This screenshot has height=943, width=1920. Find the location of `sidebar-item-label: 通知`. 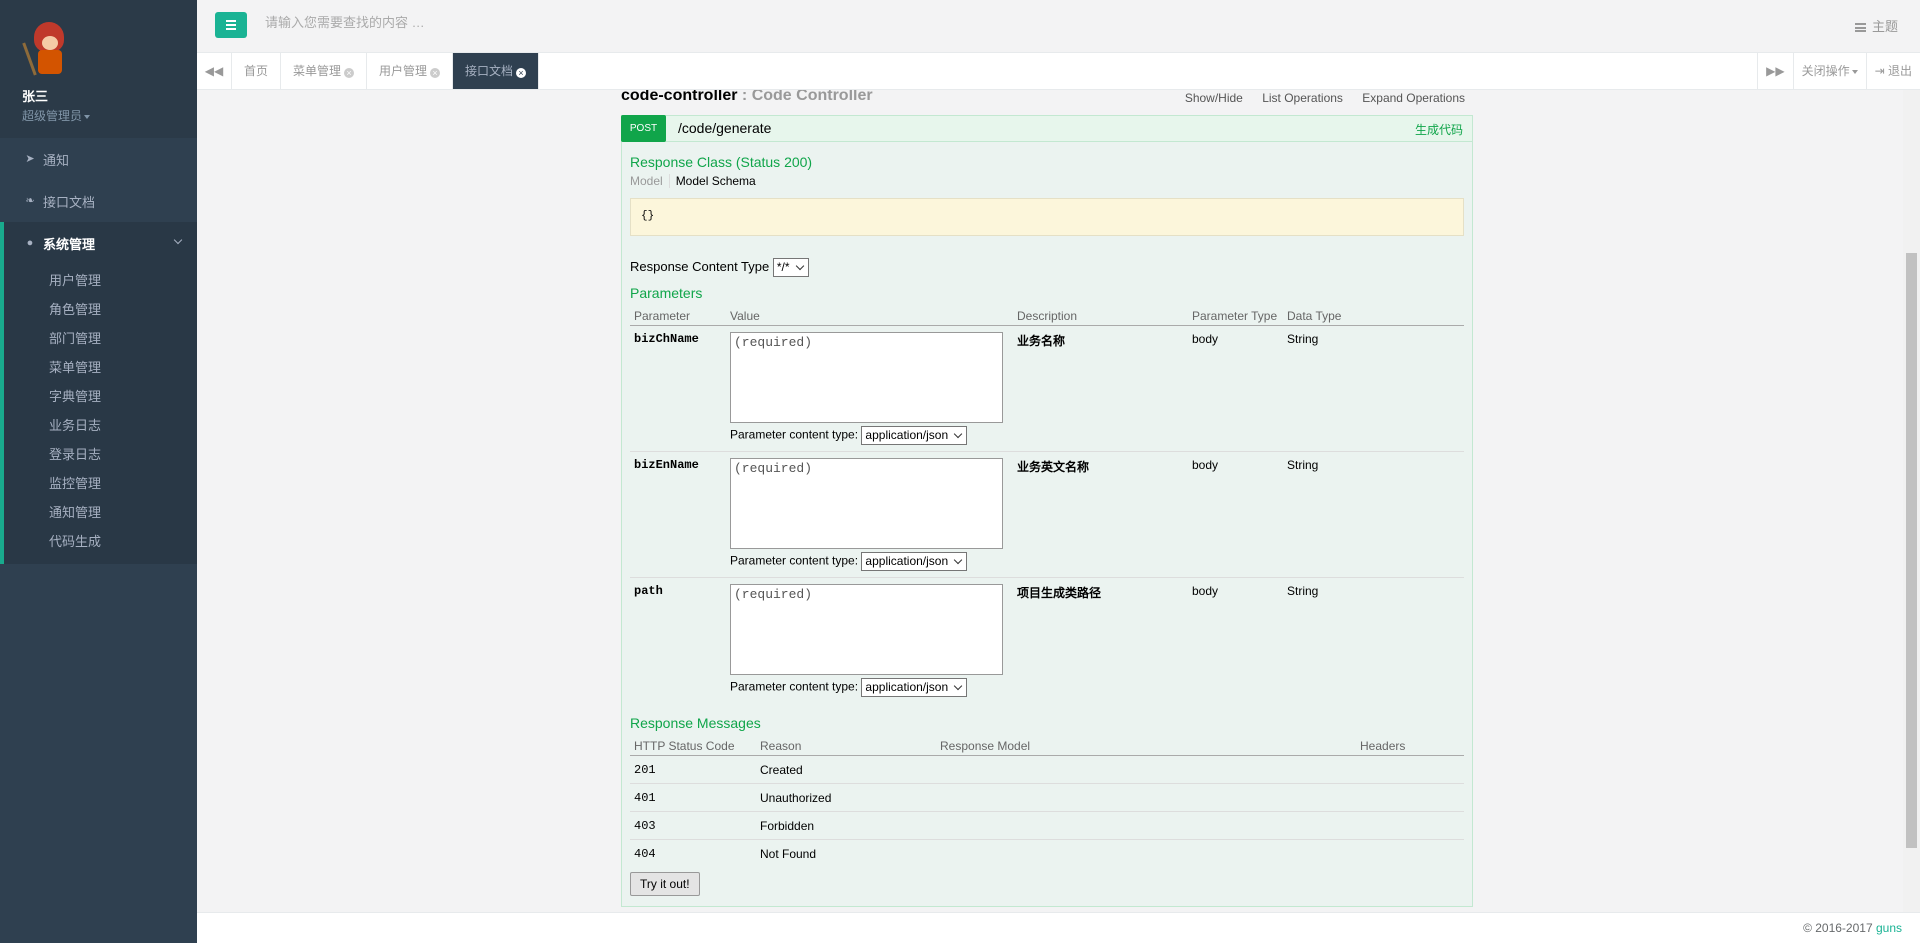

sidebar-item-label: 通知 is located at coordinates (56, 160).